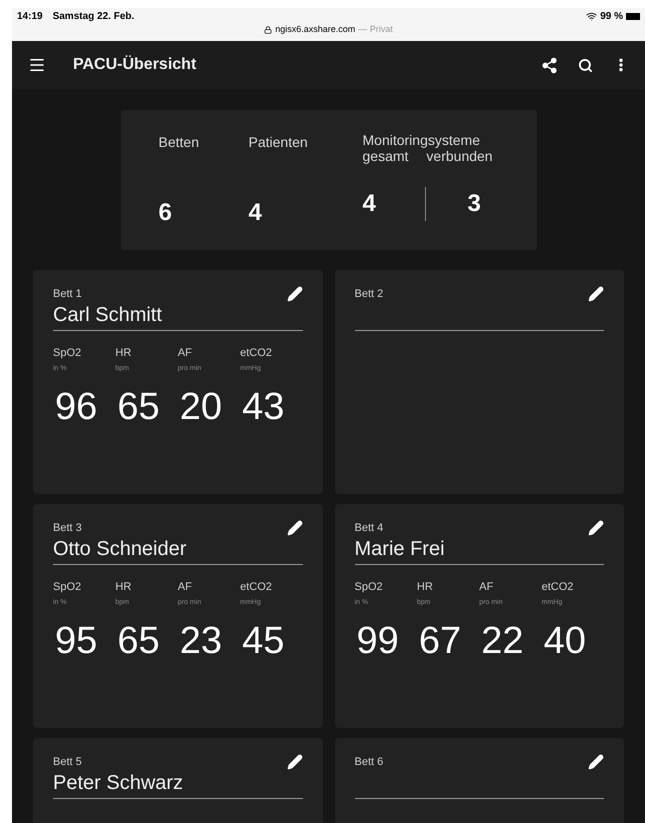 This screenshot has width=645, height=823. Describe the element at coordinates (201, 406) in the screenshot. I see `vital-value: 20` at that location.